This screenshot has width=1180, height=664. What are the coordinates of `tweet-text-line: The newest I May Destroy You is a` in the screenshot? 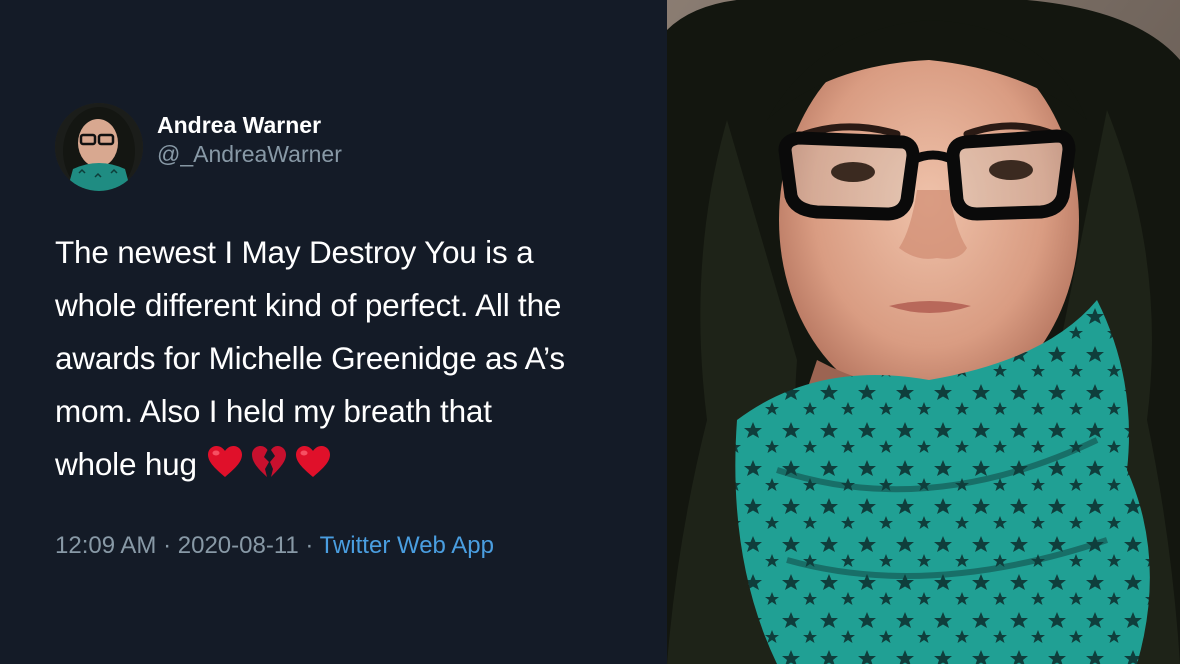 It's located at (294, 252).